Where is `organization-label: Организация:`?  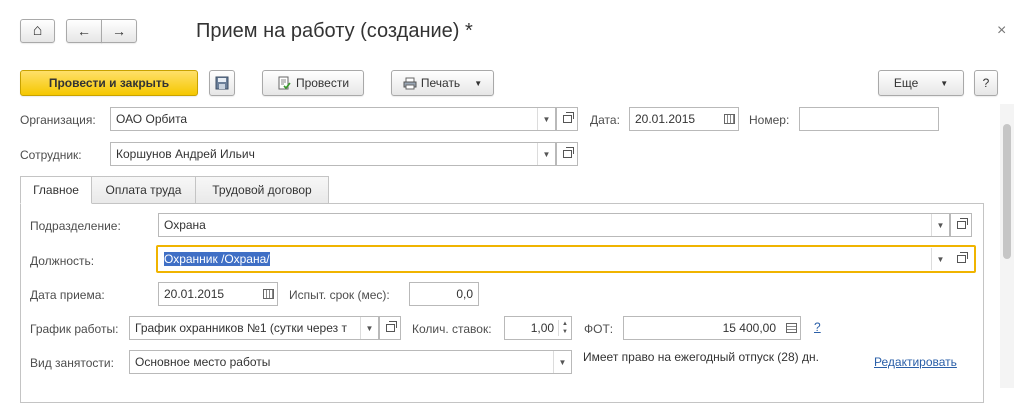
organization-label: Организация: is located at coordinates (58, 120).